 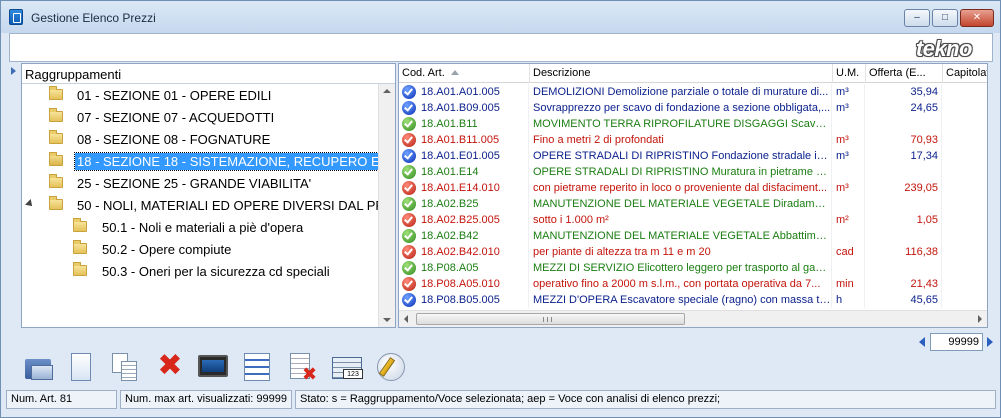 What do you see at coordinates (16, 17) in the screenshot?
I see `app-icon` at bounding box center [16, 17].